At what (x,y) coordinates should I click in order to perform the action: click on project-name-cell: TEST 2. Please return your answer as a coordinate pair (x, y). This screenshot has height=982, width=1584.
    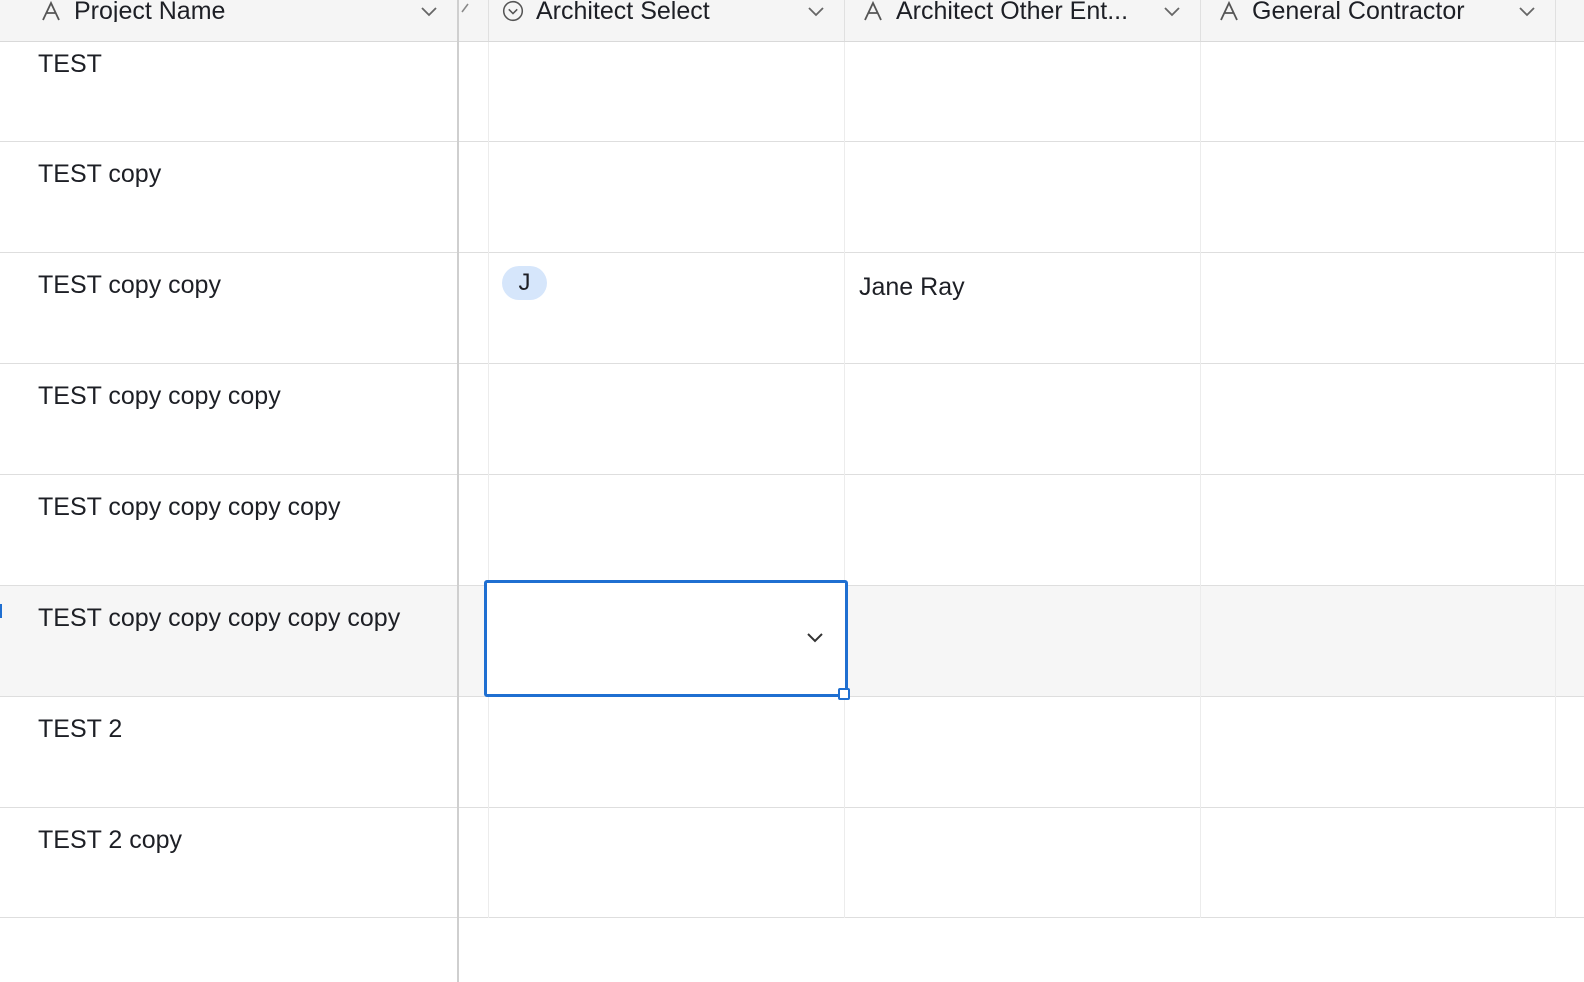
    Looking at the image, I should click on (228, 752).